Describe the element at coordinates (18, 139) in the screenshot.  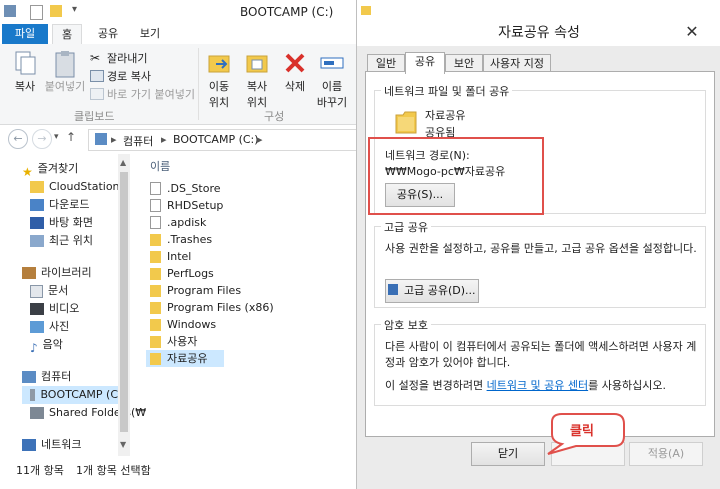
I see `back-button: ←` at that location.